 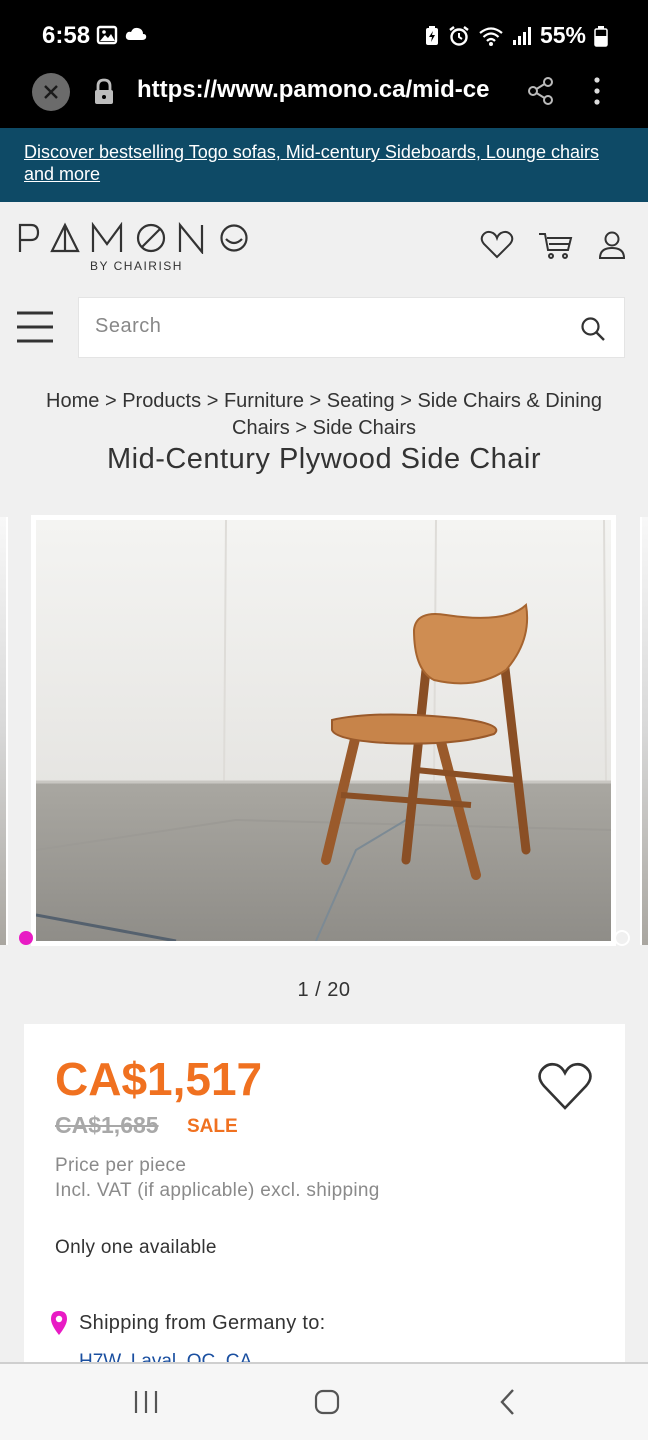 I want to click on search-bar, so click(x=351, y=327).